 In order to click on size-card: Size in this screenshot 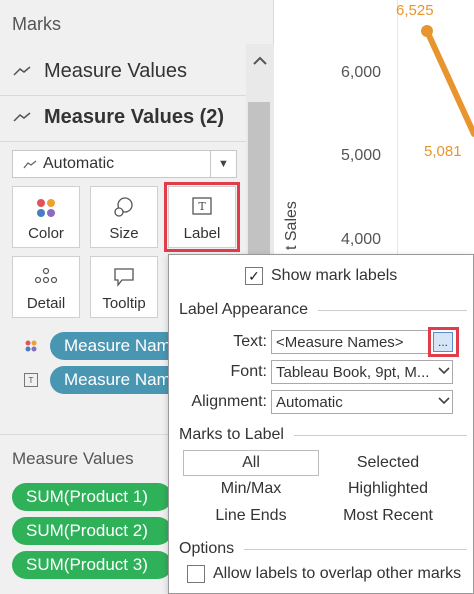, I will do `click(124, 217)`.